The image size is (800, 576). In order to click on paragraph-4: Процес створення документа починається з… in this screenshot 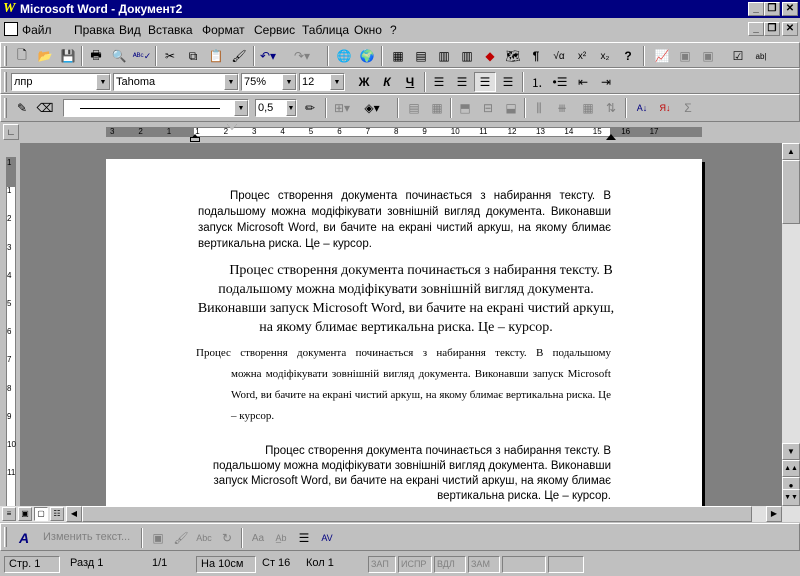, I will do `click(404, 474)`.